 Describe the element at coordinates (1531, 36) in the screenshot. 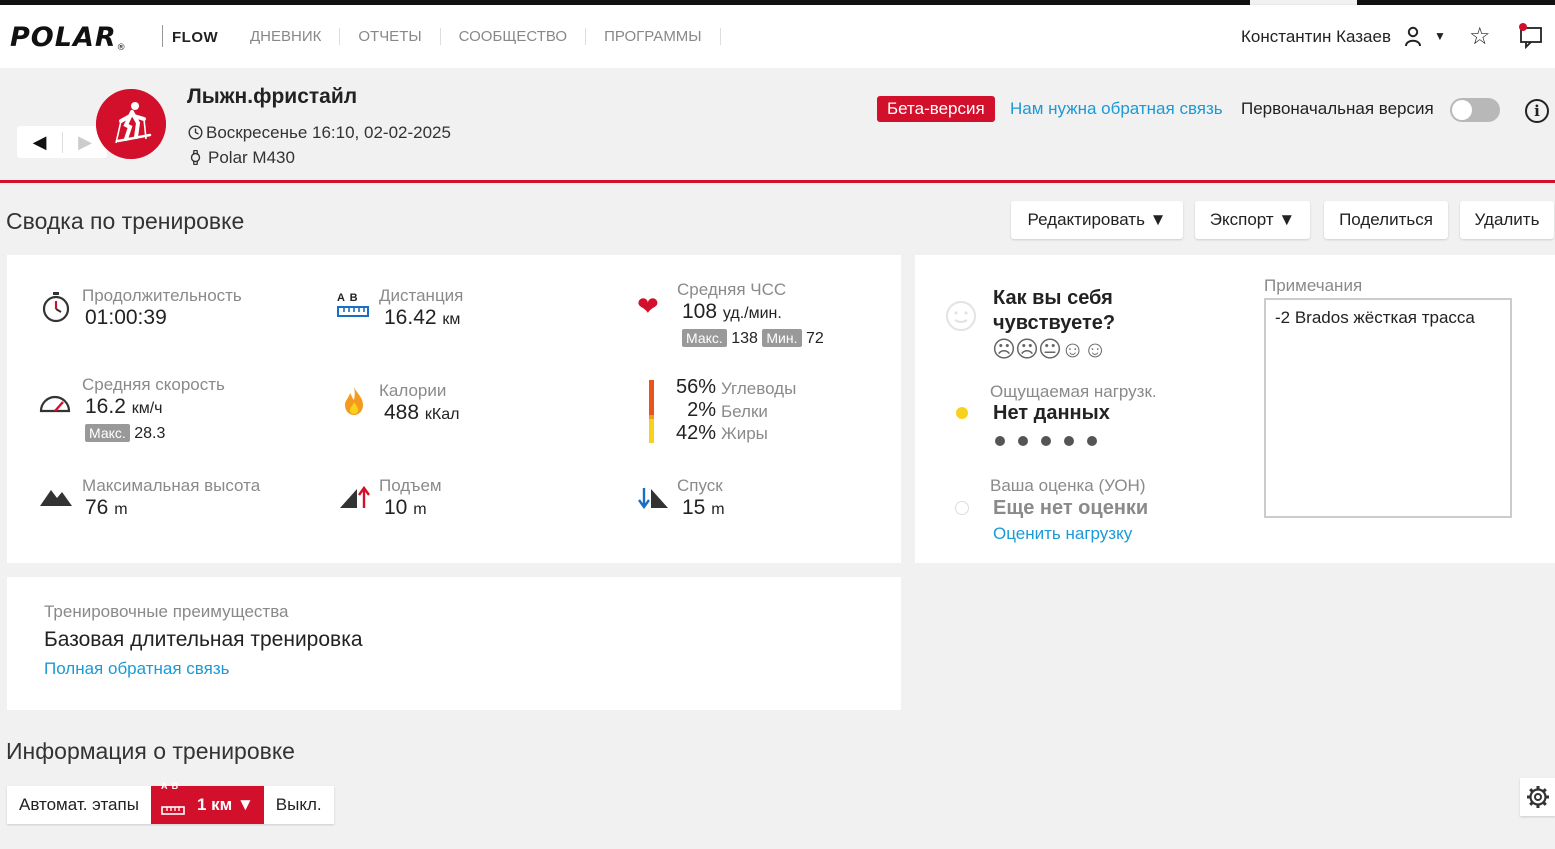

I see `notifications-icon` at that location.